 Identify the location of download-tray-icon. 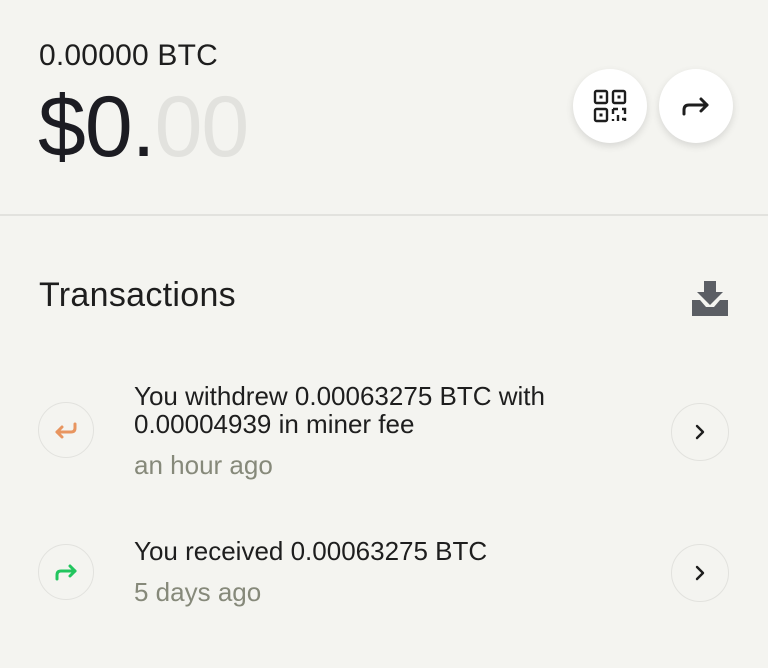
(710, 298).